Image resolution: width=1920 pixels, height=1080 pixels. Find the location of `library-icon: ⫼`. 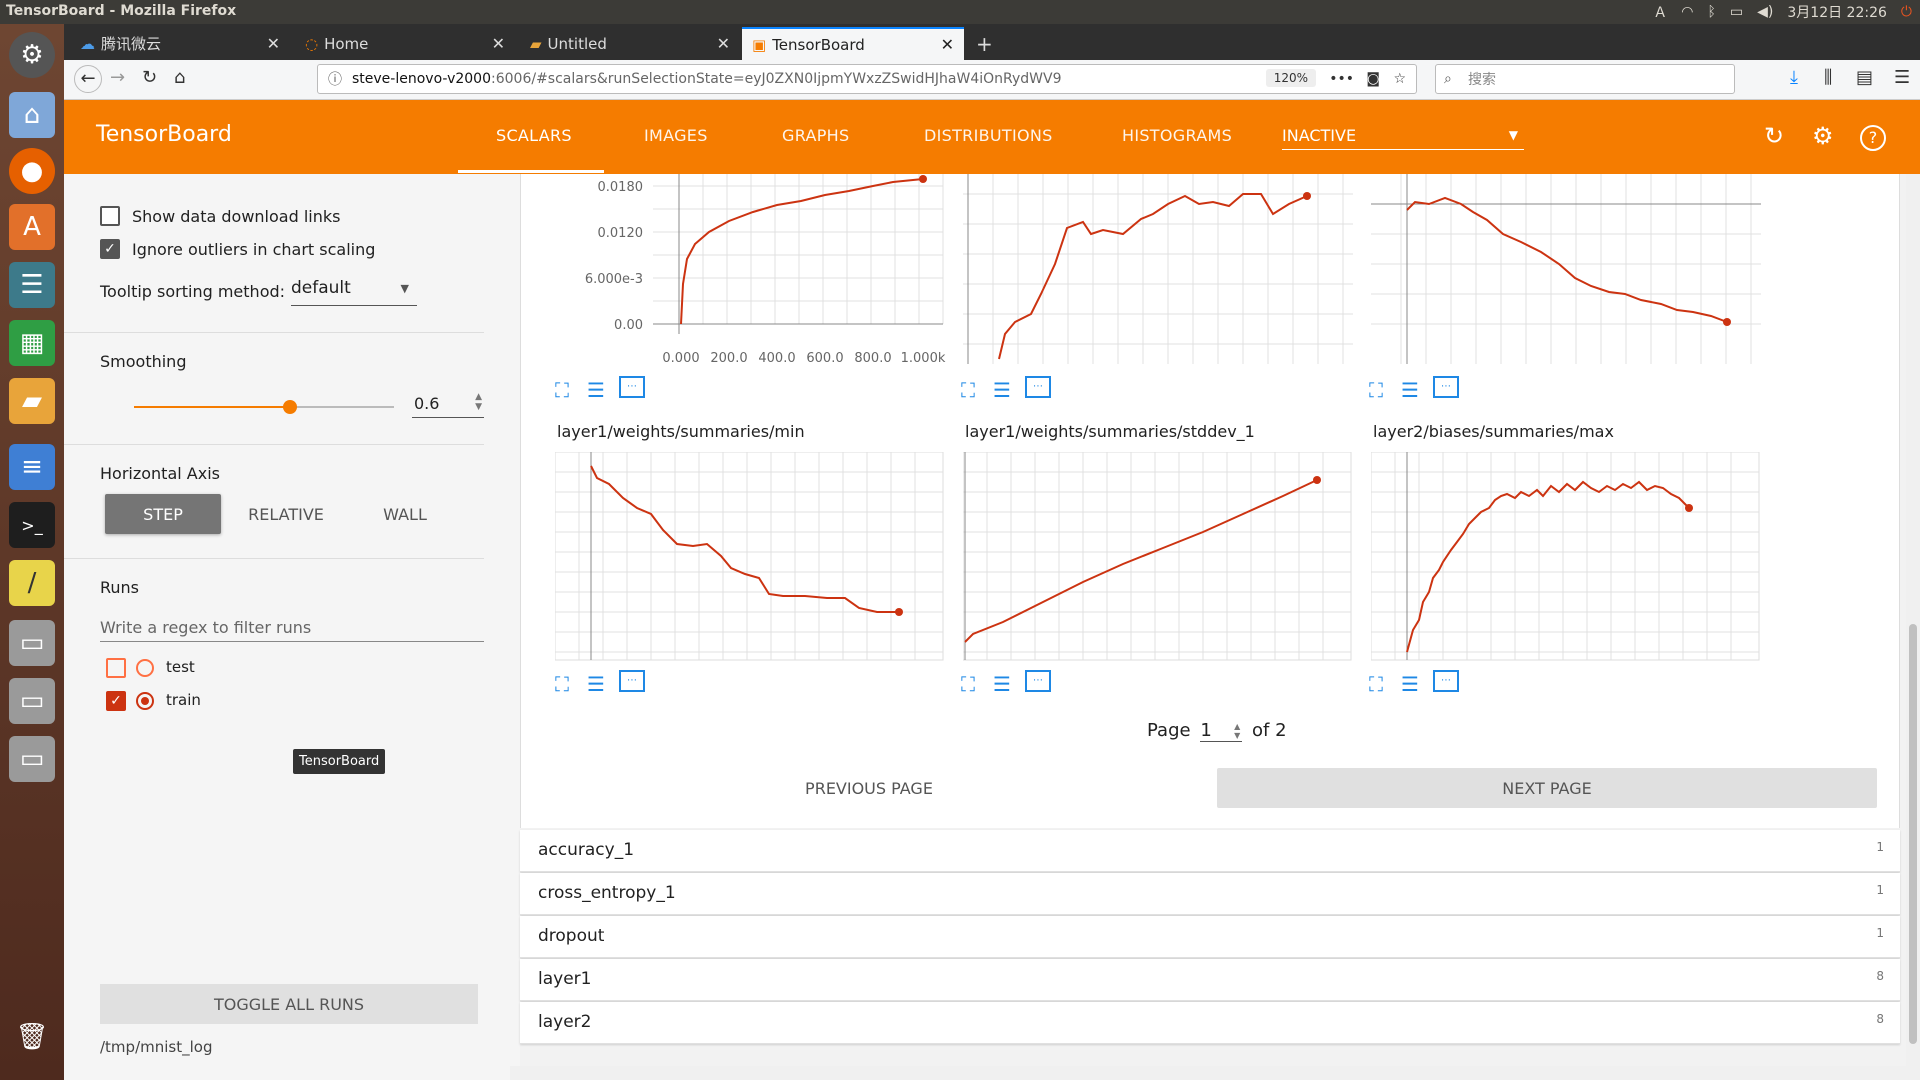

library-icon: ⫼ is located at coordinates (1828, 77).